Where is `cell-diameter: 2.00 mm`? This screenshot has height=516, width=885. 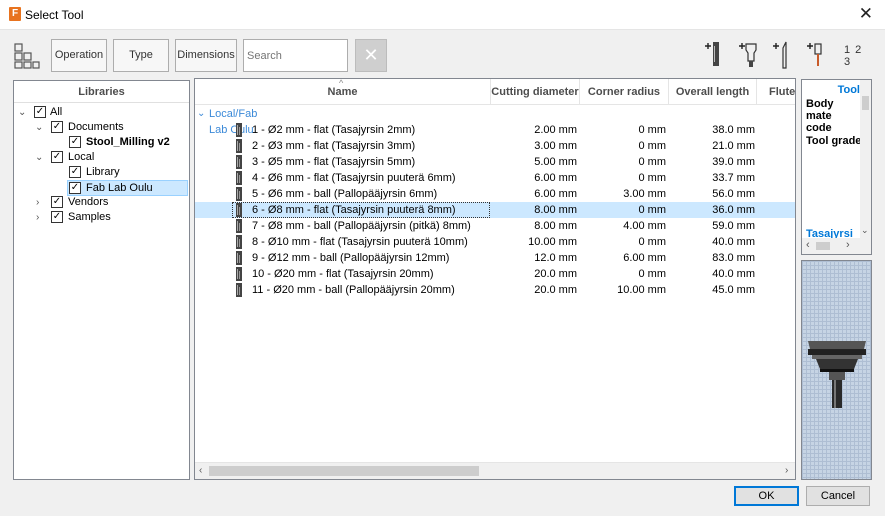
cell-diameter: 2.00 mm is located at coordinates (555, 130).